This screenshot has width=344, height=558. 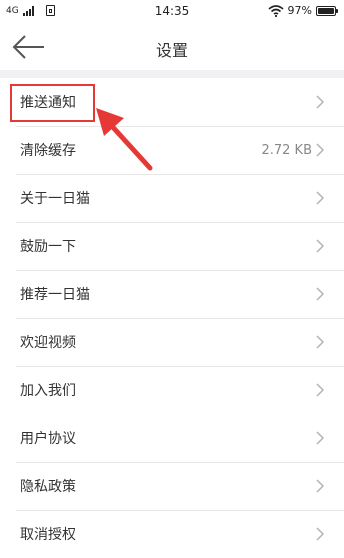 What do you see at coordinates (48, 535) in the screenshot?
I see `settings-item-label: 取消授权` at bounding box center [48, 535].